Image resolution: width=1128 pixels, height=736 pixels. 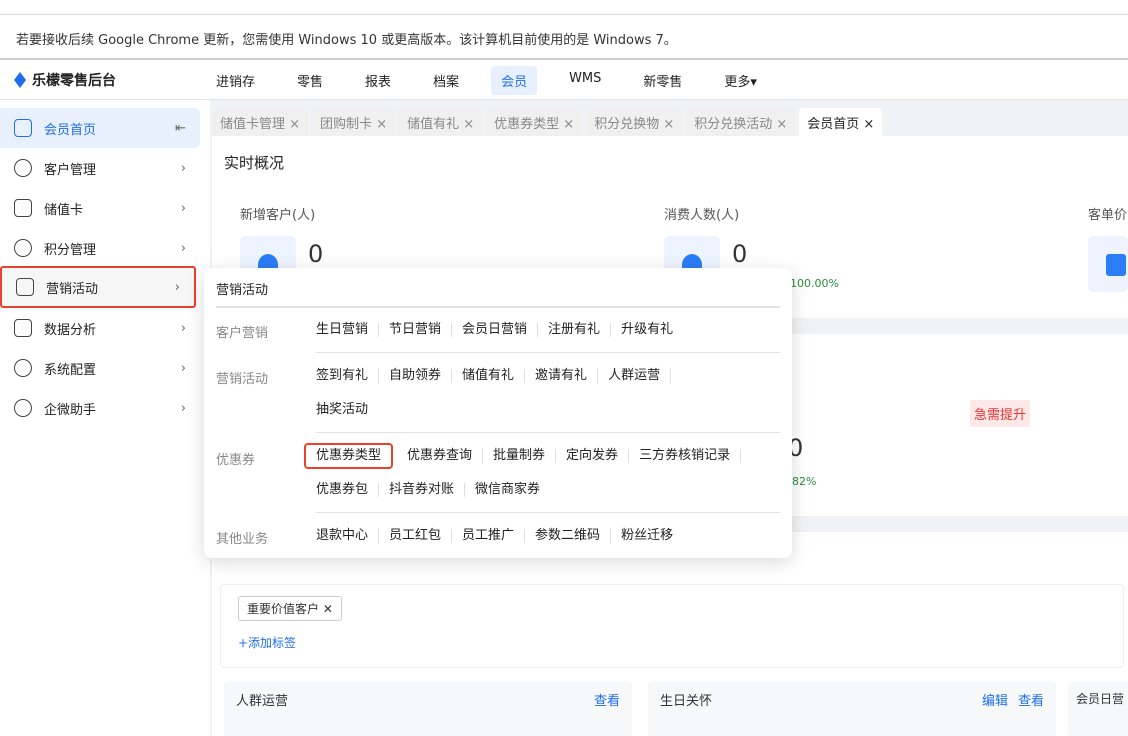 I want to click on logo-icon, so click(x=20, y=80).